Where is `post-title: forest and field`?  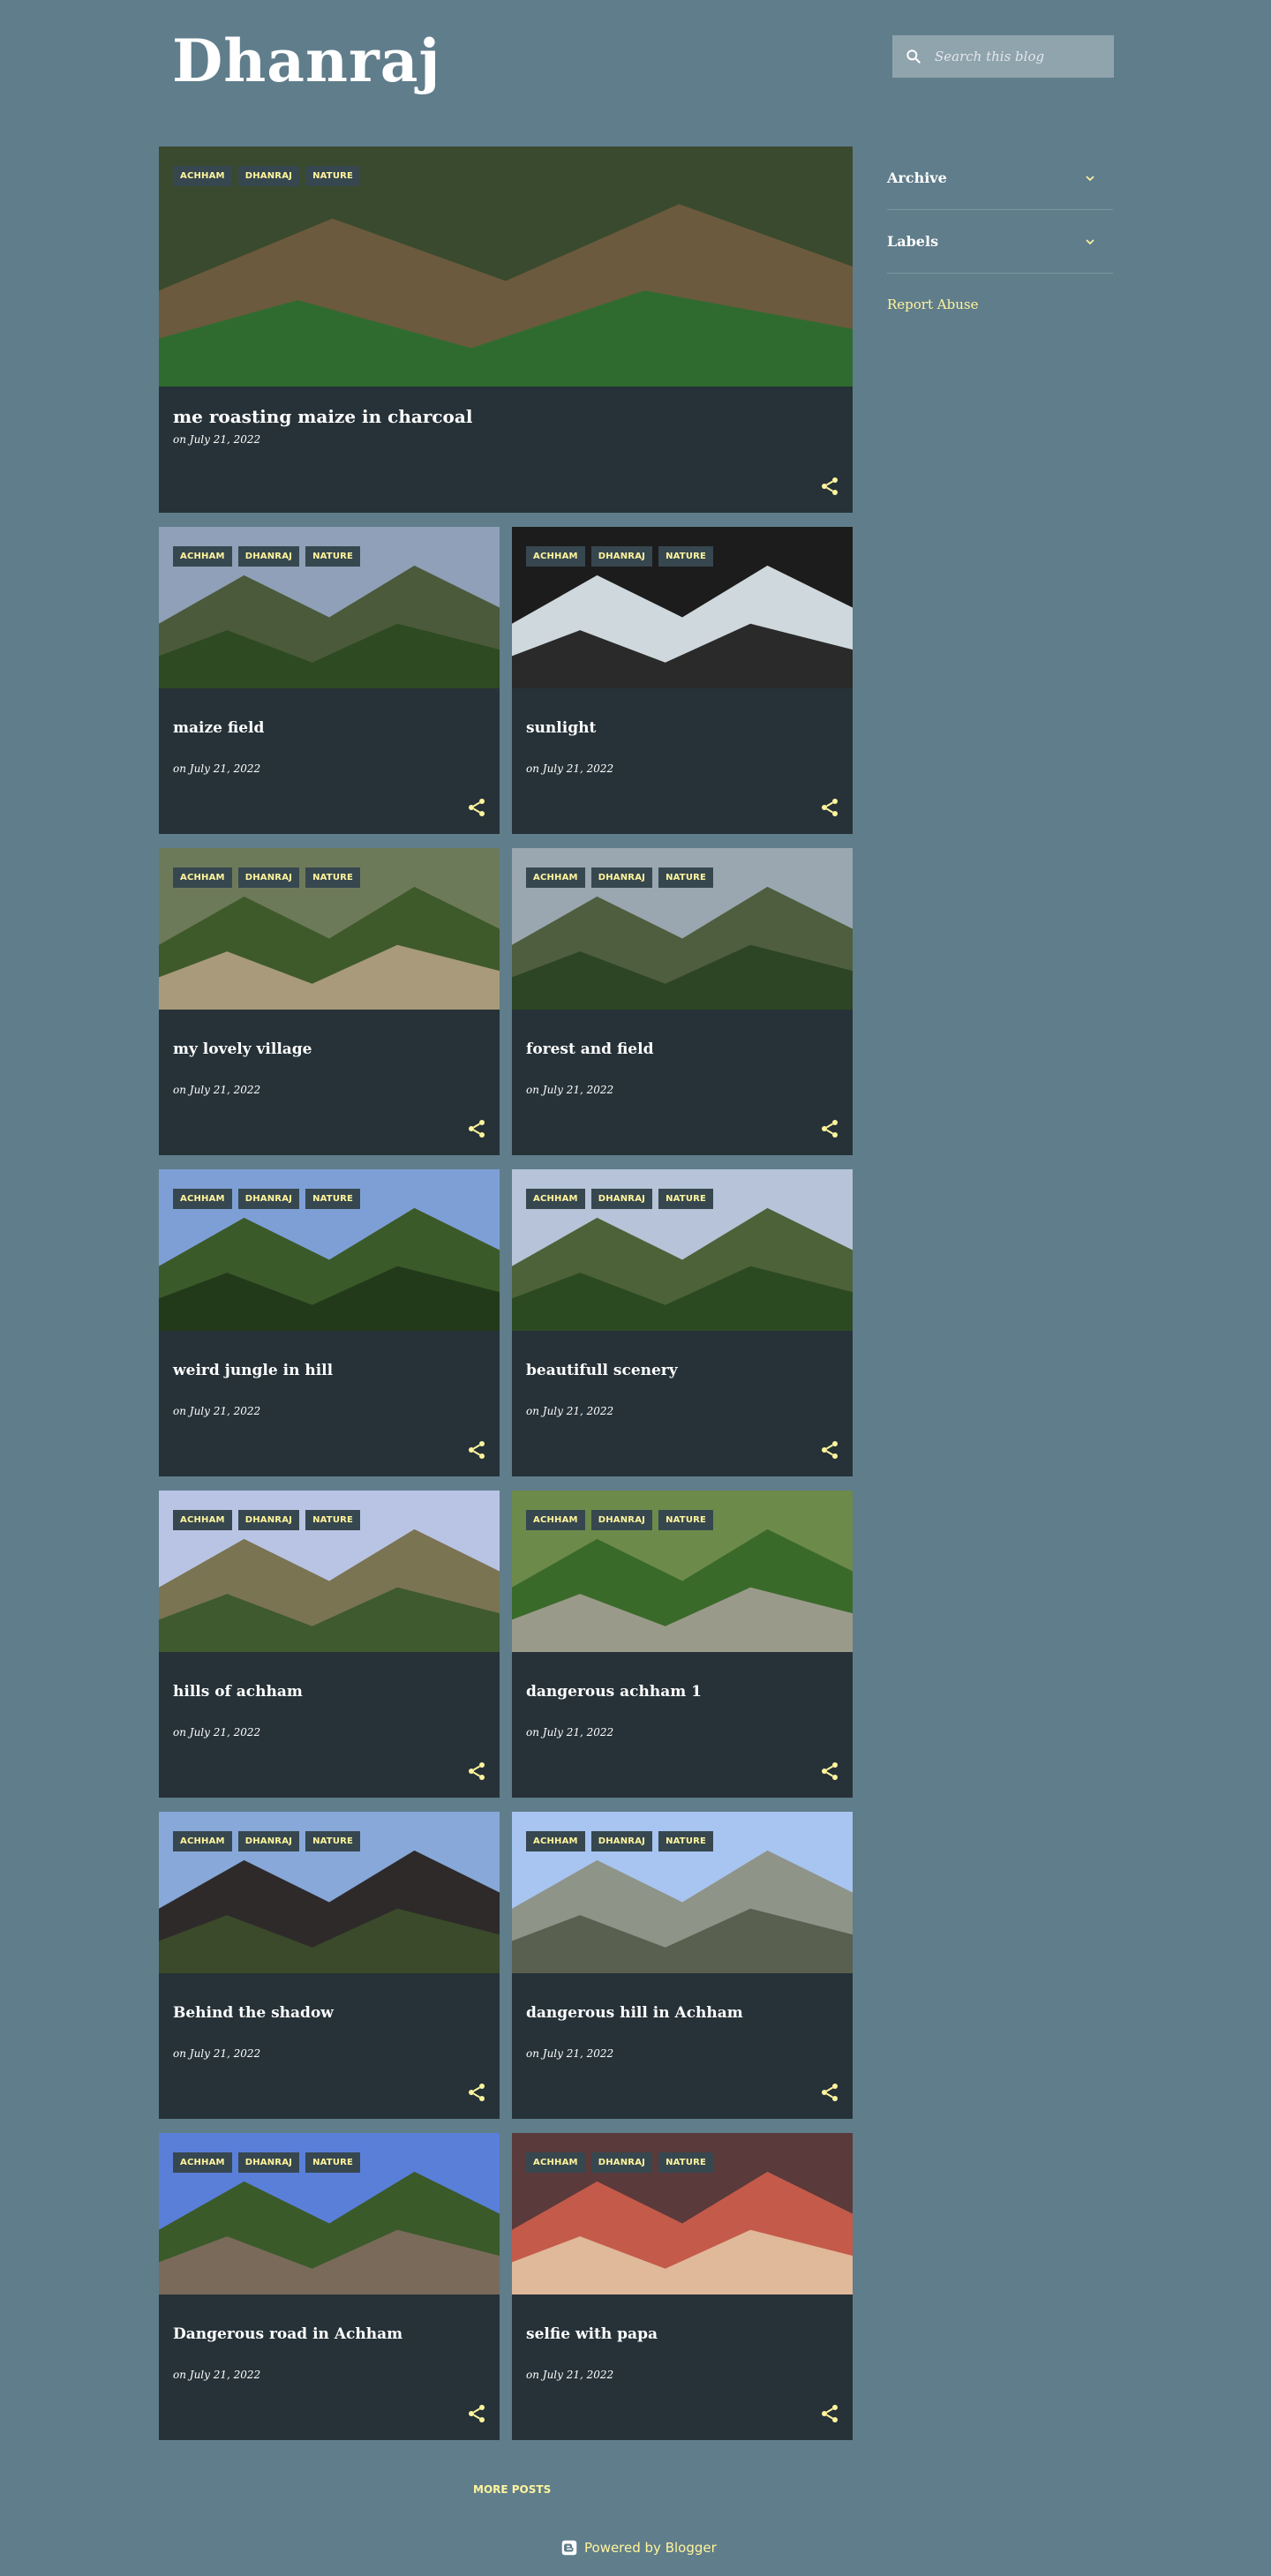 post-title: forest and field is located at coordinates (589, 1049).